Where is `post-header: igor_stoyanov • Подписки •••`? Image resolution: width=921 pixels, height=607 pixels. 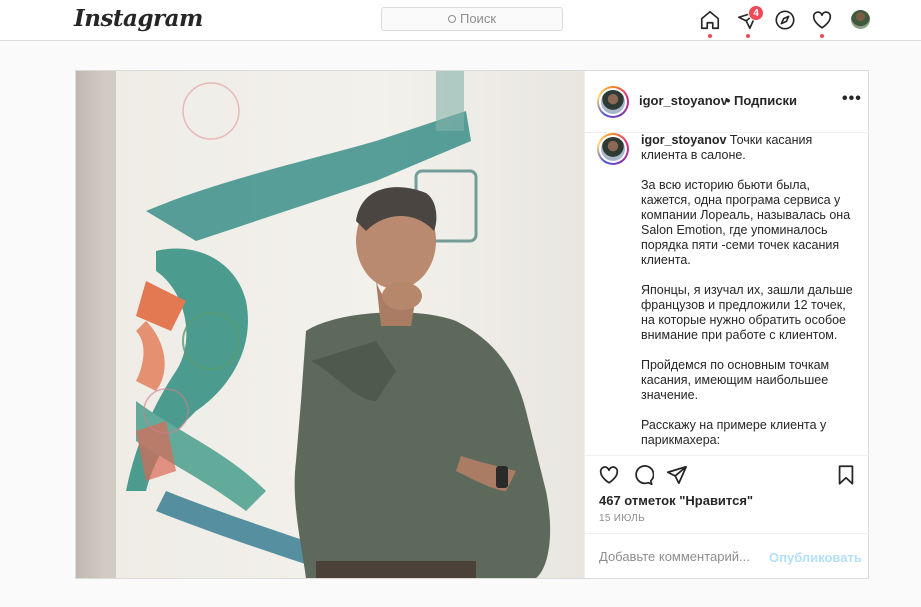 post-header: igor_stoyanov • Подписки ••• is located at coordinates (727, 102).